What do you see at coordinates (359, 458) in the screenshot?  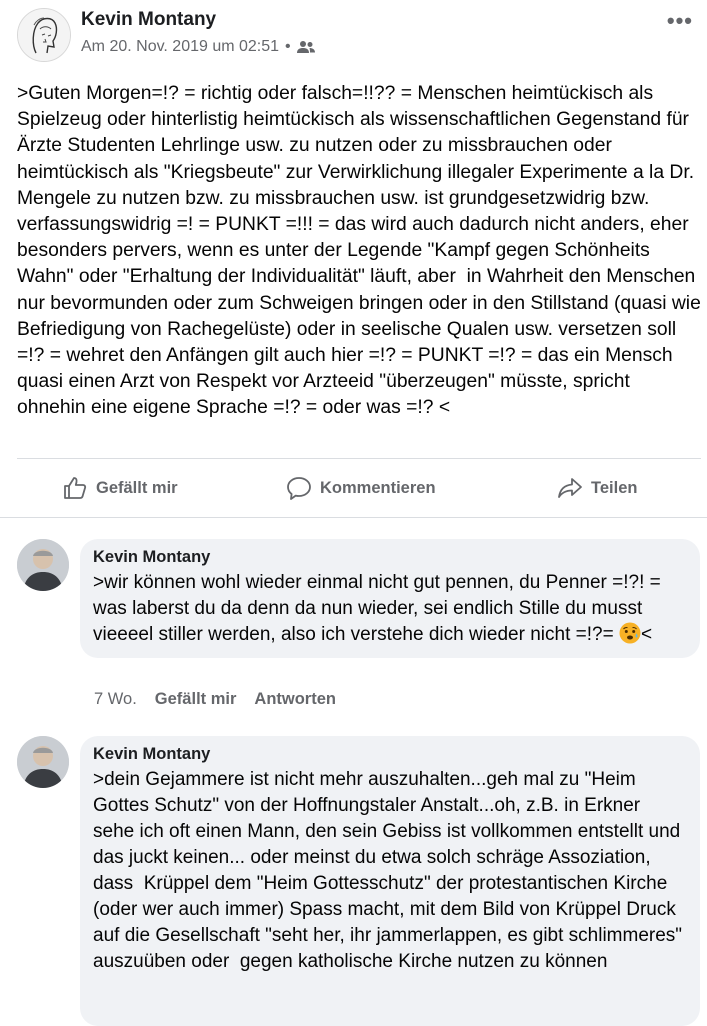 I see `post-divider` at bounding box center [359, 458].